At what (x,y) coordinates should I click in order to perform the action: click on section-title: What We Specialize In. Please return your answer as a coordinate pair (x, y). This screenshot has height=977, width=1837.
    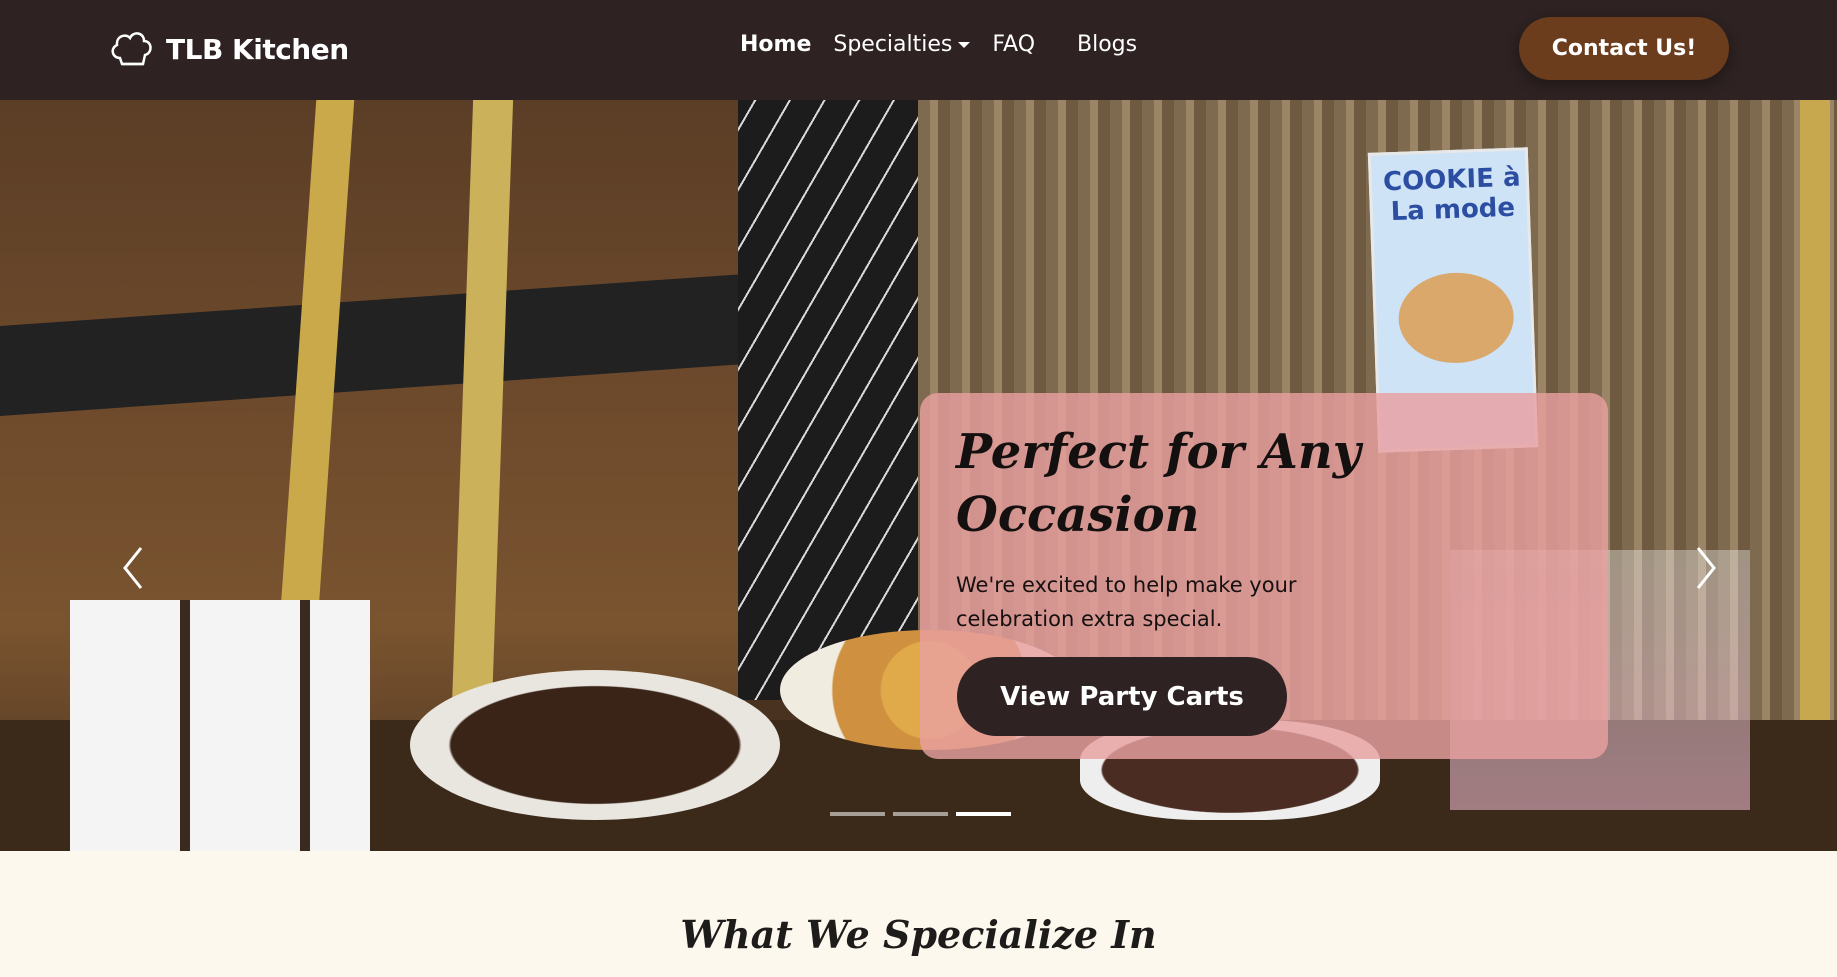
    Looking at the image, I should click on (918, 934).